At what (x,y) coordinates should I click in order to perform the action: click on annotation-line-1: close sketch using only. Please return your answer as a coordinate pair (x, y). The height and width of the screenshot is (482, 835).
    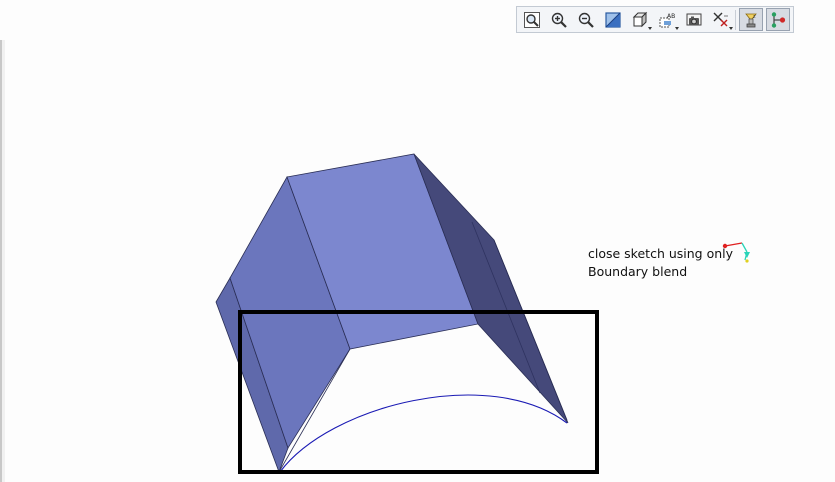
    Looking at the image, I should click on (661, 253).